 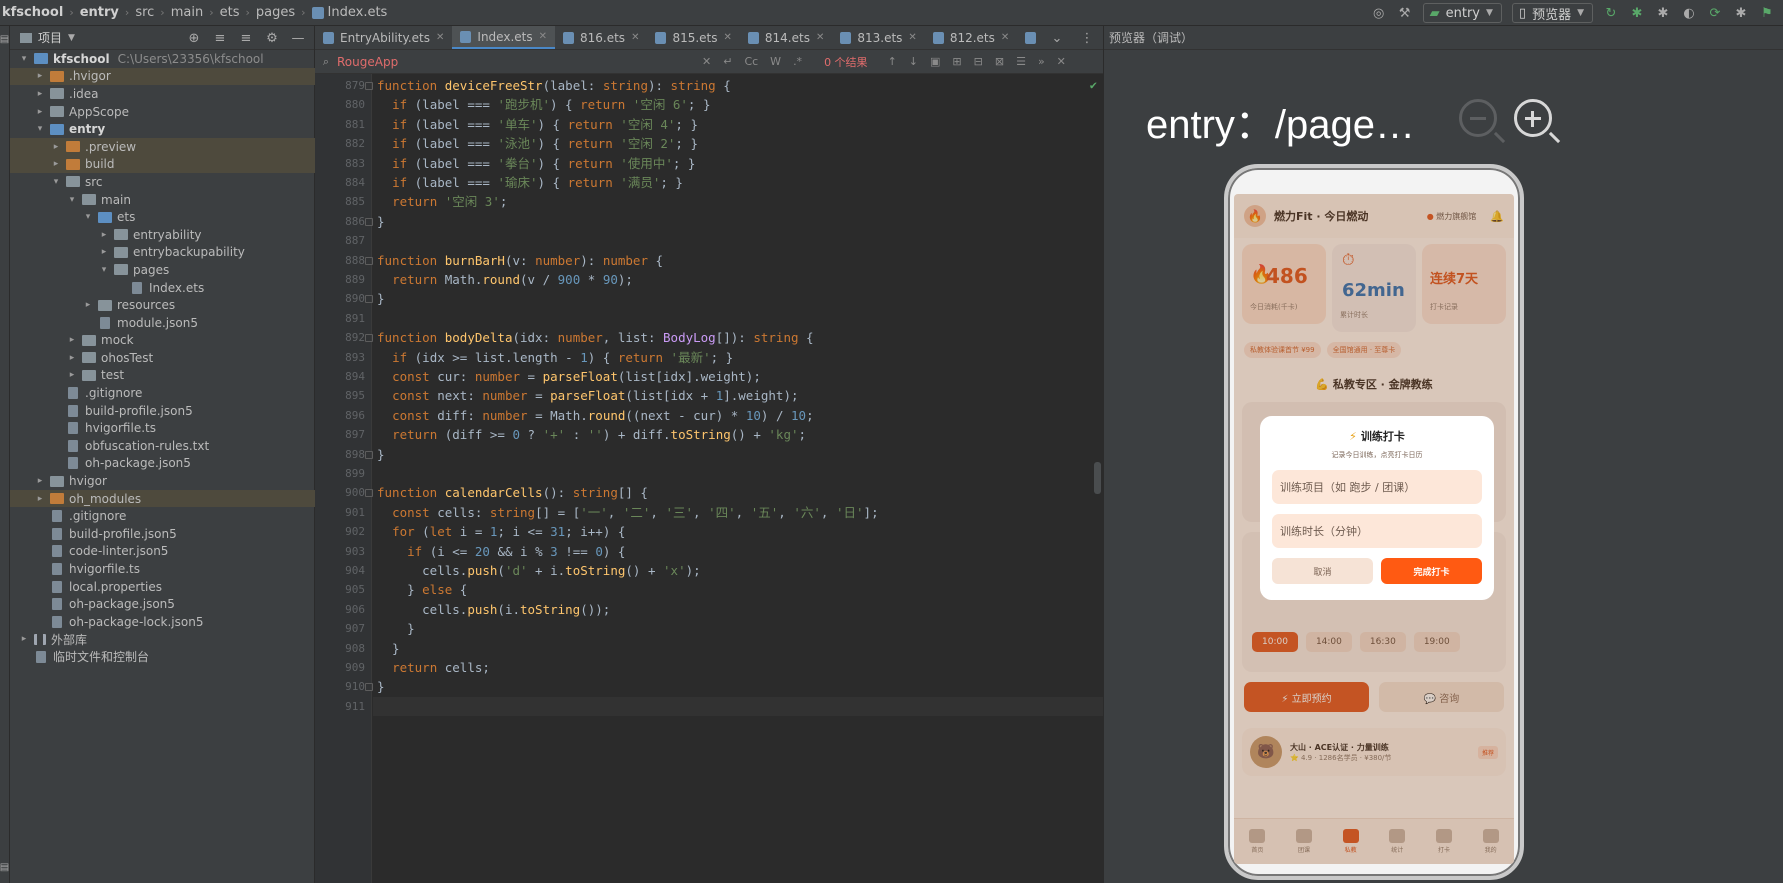 I want to click on select-occurrences-icon: ⊟, so click(x=978, y=61).